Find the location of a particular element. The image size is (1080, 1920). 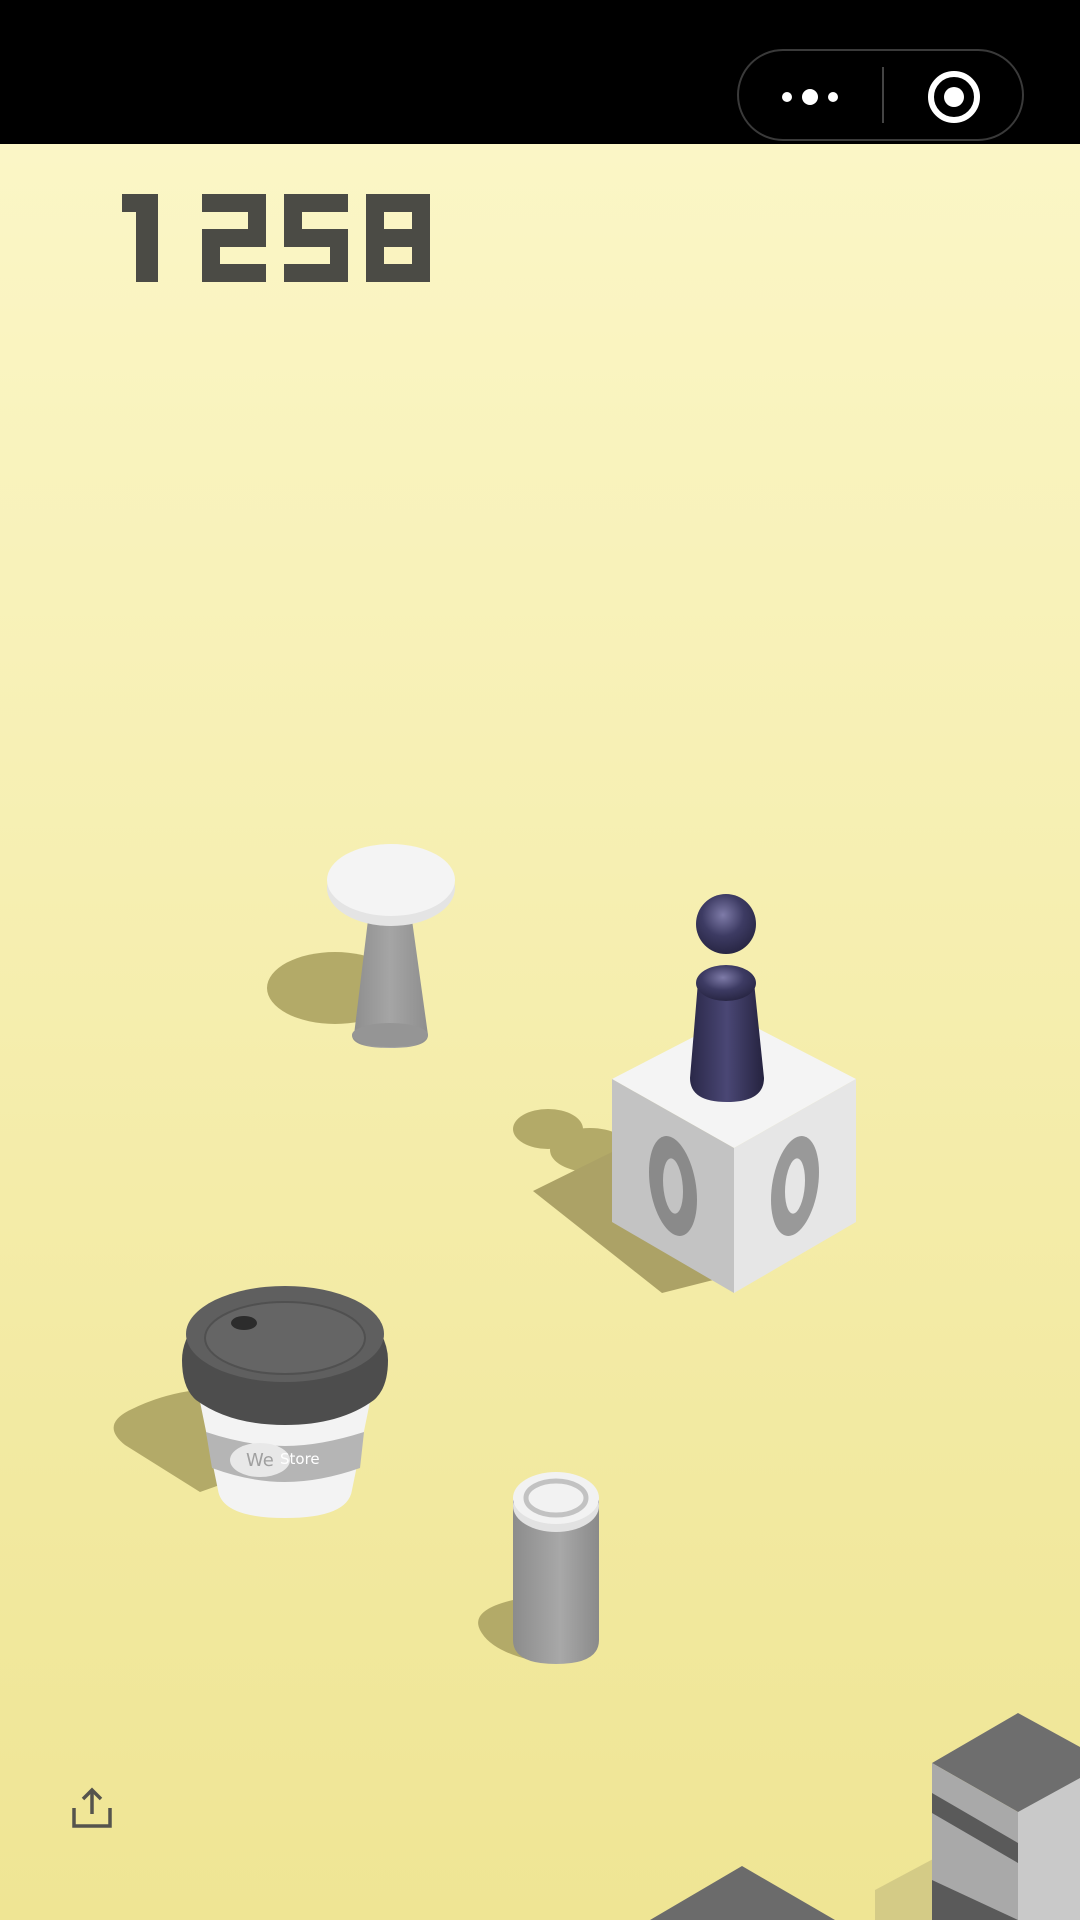

more-dots-icon is located at coordinates (810, 97).